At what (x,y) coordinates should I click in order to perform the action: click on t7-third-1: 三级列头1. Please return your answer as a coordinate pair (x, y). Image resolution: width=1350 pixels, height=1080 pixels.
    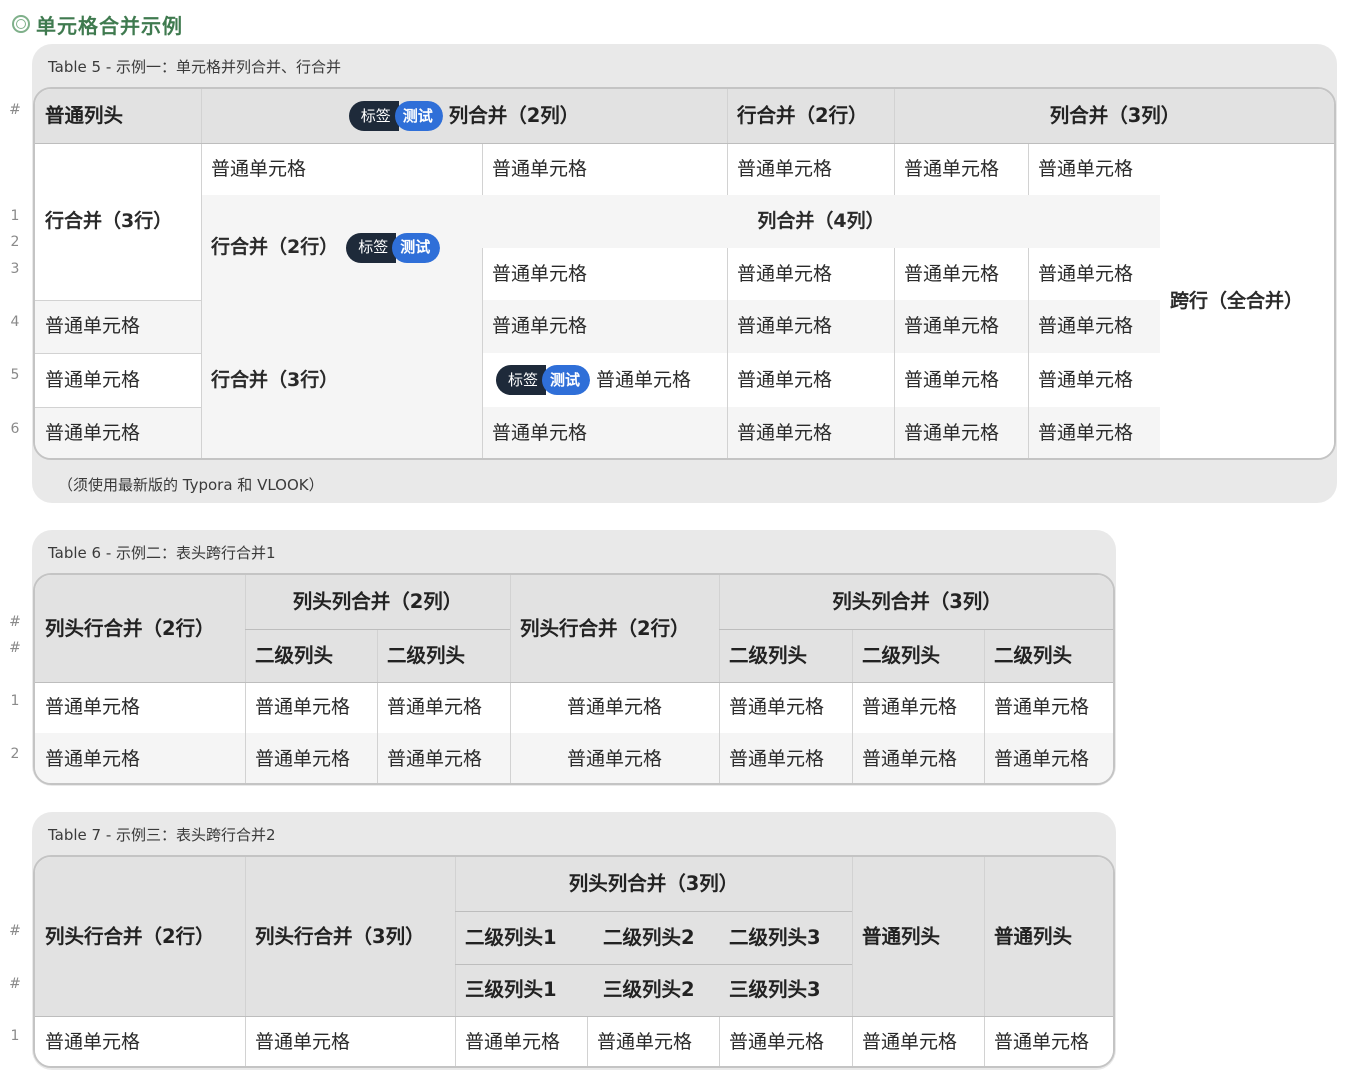
    Looking at the image, I should click on (521, 990).